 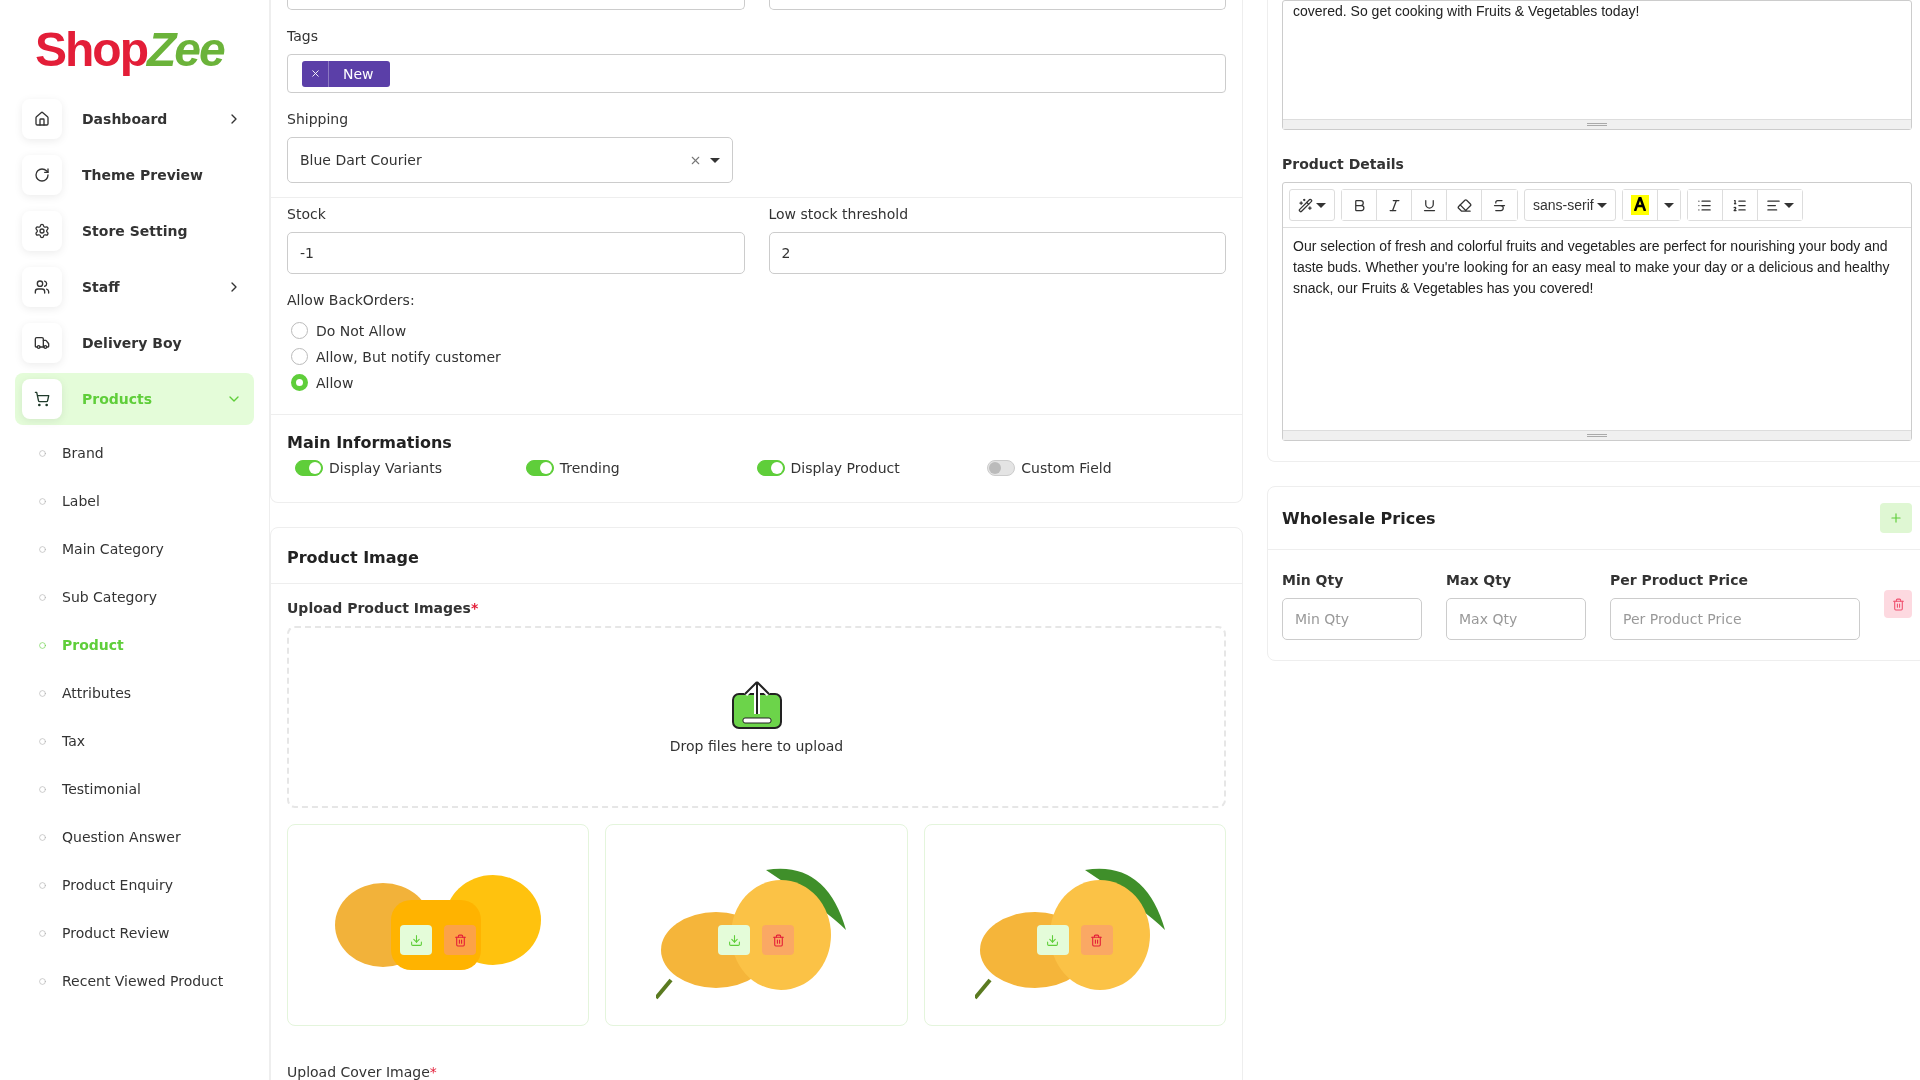 What do you see at coordinates (383, 608) in the screenshot?
I see `field-label: Upload Product Images*` at bounding box center [383, 608].